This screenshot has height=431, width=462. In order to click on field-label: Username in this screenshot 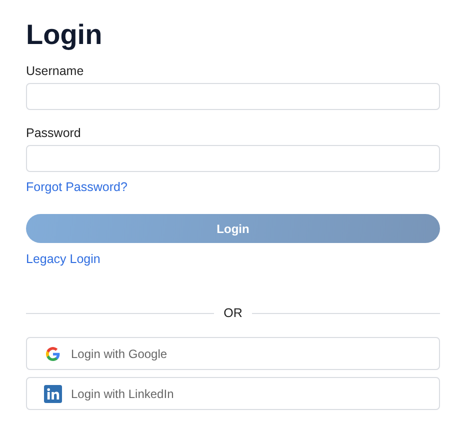, I will do `click(55, 71)`.